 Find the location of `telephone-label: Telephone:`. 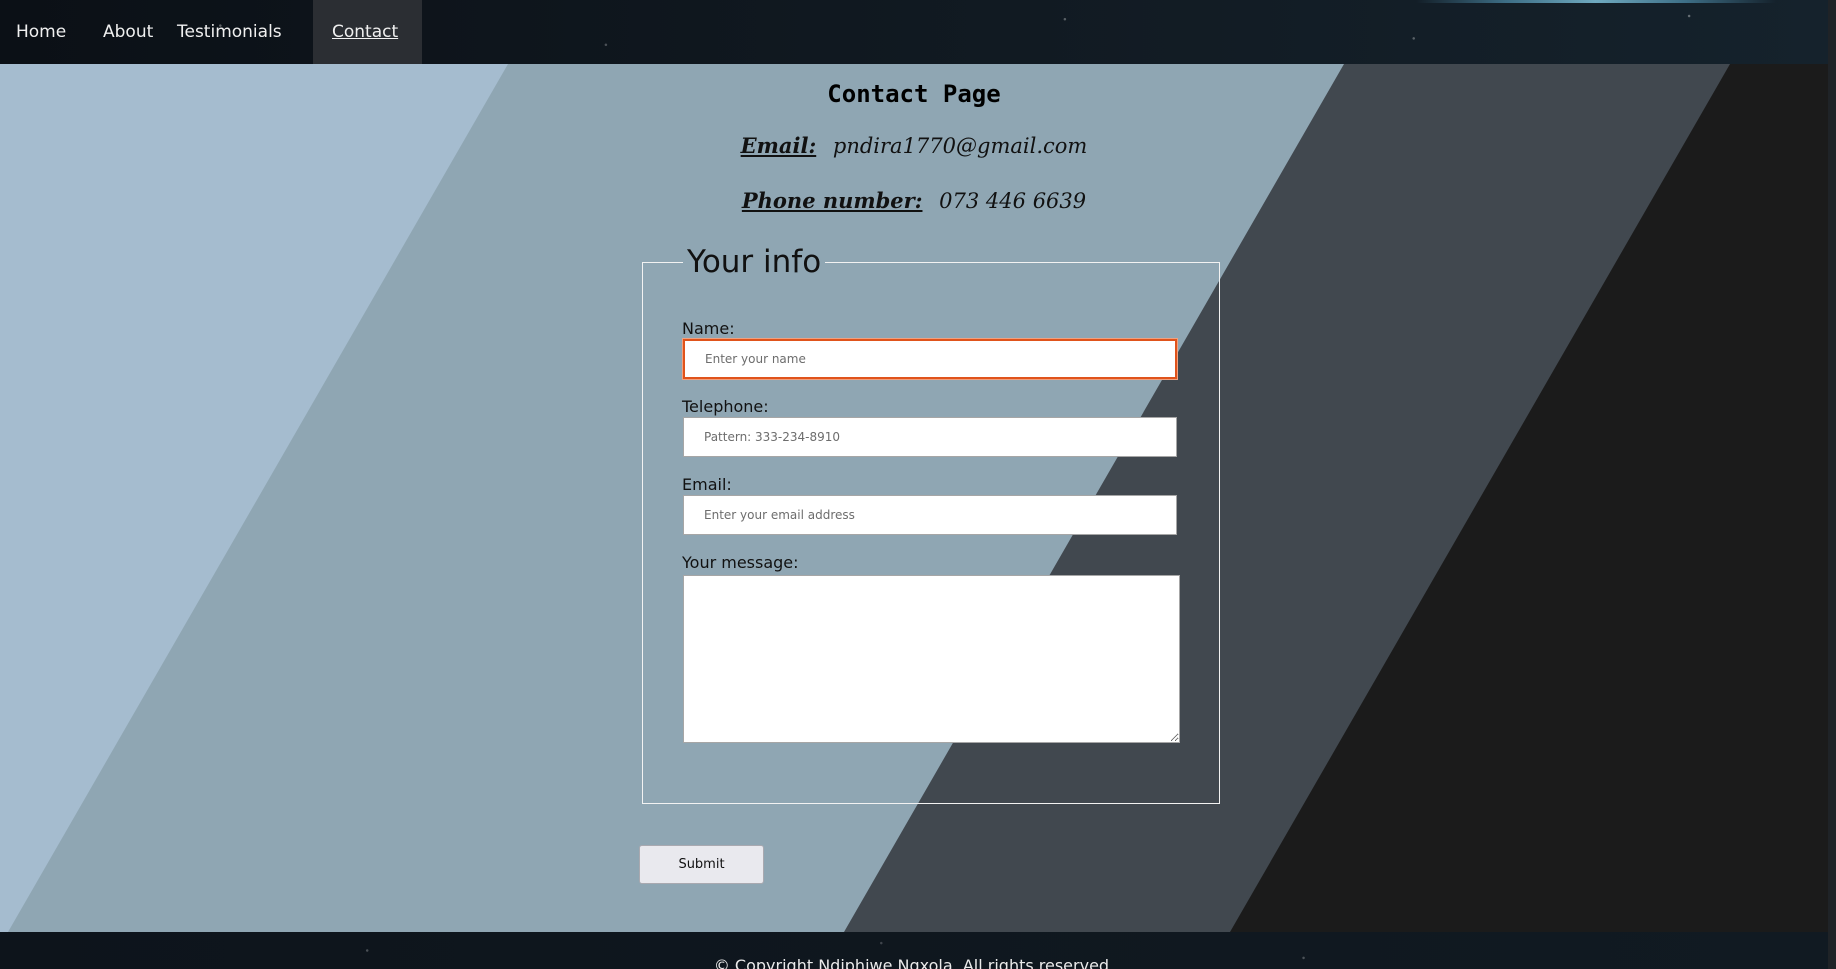

telephone-label: Telephone: is located at coordinates (725, 406).